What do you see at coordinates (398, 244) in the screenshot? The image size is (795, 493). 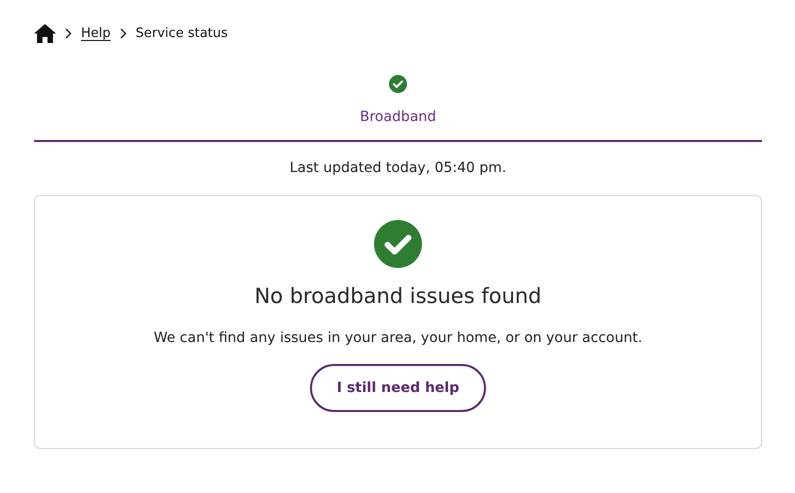 I see `success-icon` at bounding box center [398, 244].